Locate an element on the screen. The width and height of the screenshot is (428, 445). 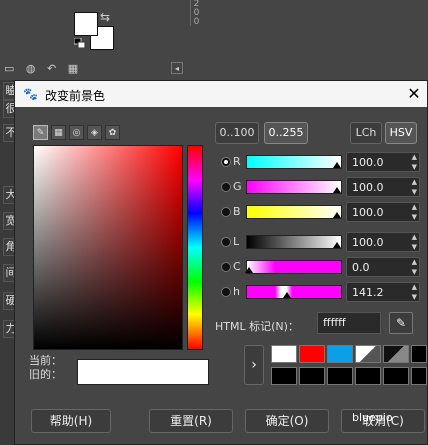
channel-label: C is located at coordinates (237, 266).